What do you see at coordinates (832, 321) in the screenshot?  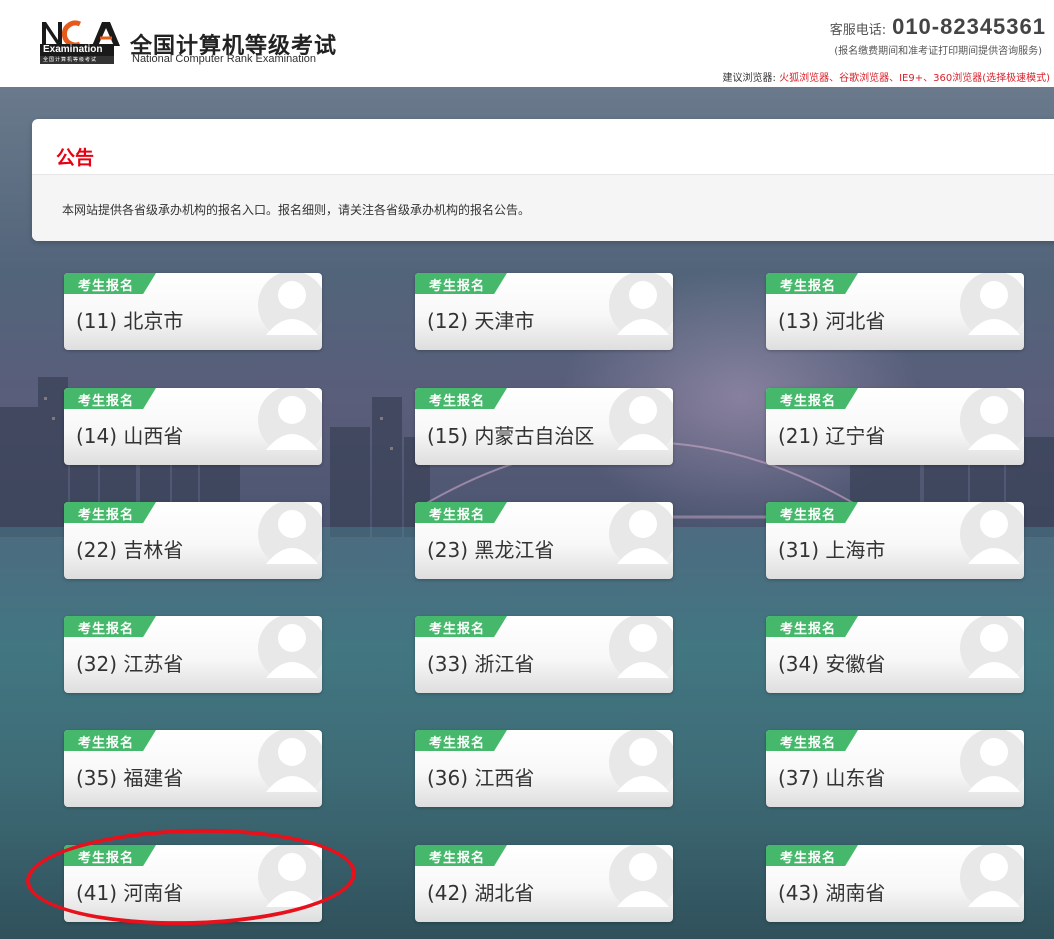 I see `province-card-label: (13) 河北省` at bounding box center [832, 321].